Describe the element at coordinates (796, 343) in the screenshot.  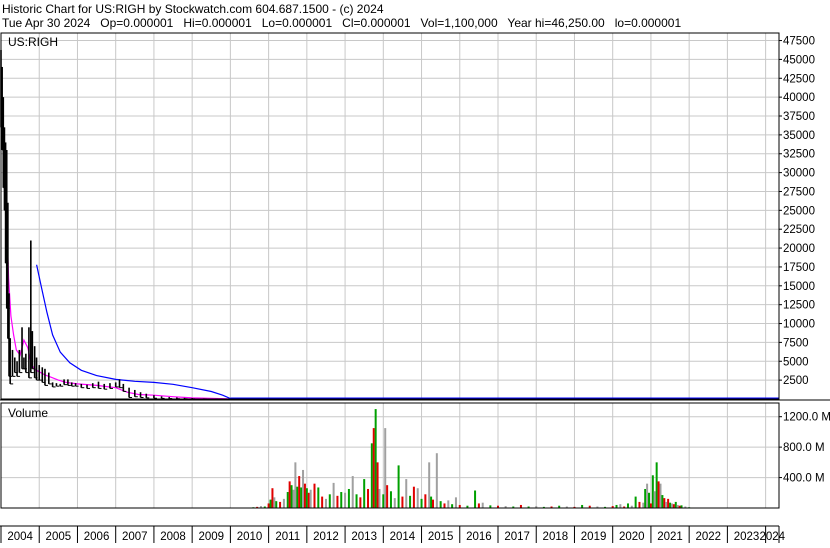
I see `price-tick-label: 7500` at that location.